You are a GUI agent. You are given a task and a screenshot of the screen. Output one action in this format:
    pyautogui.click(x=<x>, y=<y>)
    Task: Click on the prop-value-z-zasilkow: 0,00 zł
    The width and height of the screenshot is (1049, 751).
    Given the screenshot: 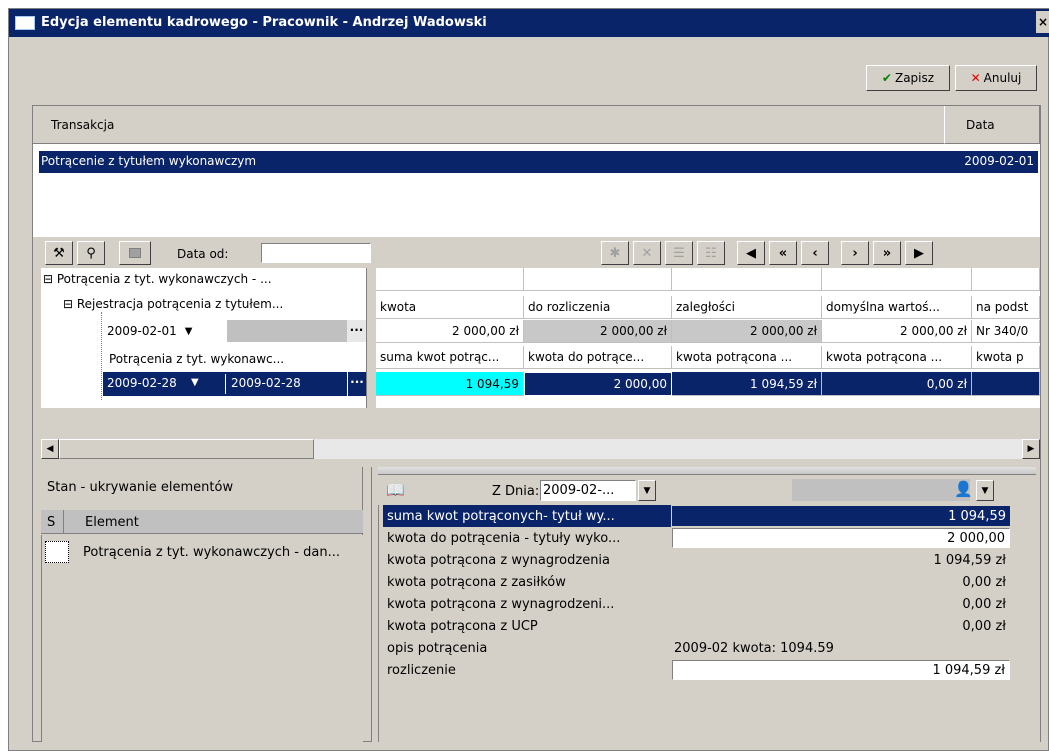 What is the action you would take?
    pyautogui.click(x=841, y=582)
    